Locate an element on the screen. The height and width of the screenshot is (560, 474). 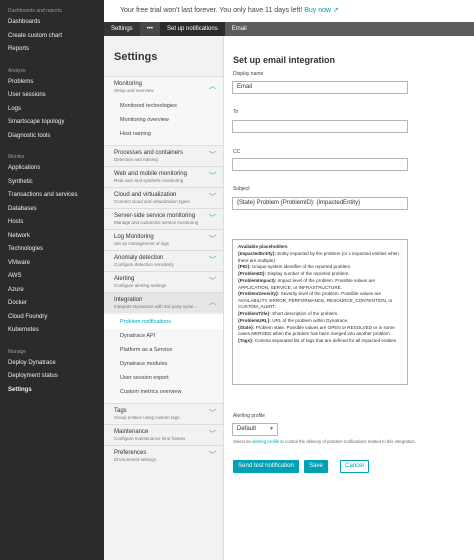
sidebar-item-applications: Applications is located at coordinates (52, 169).